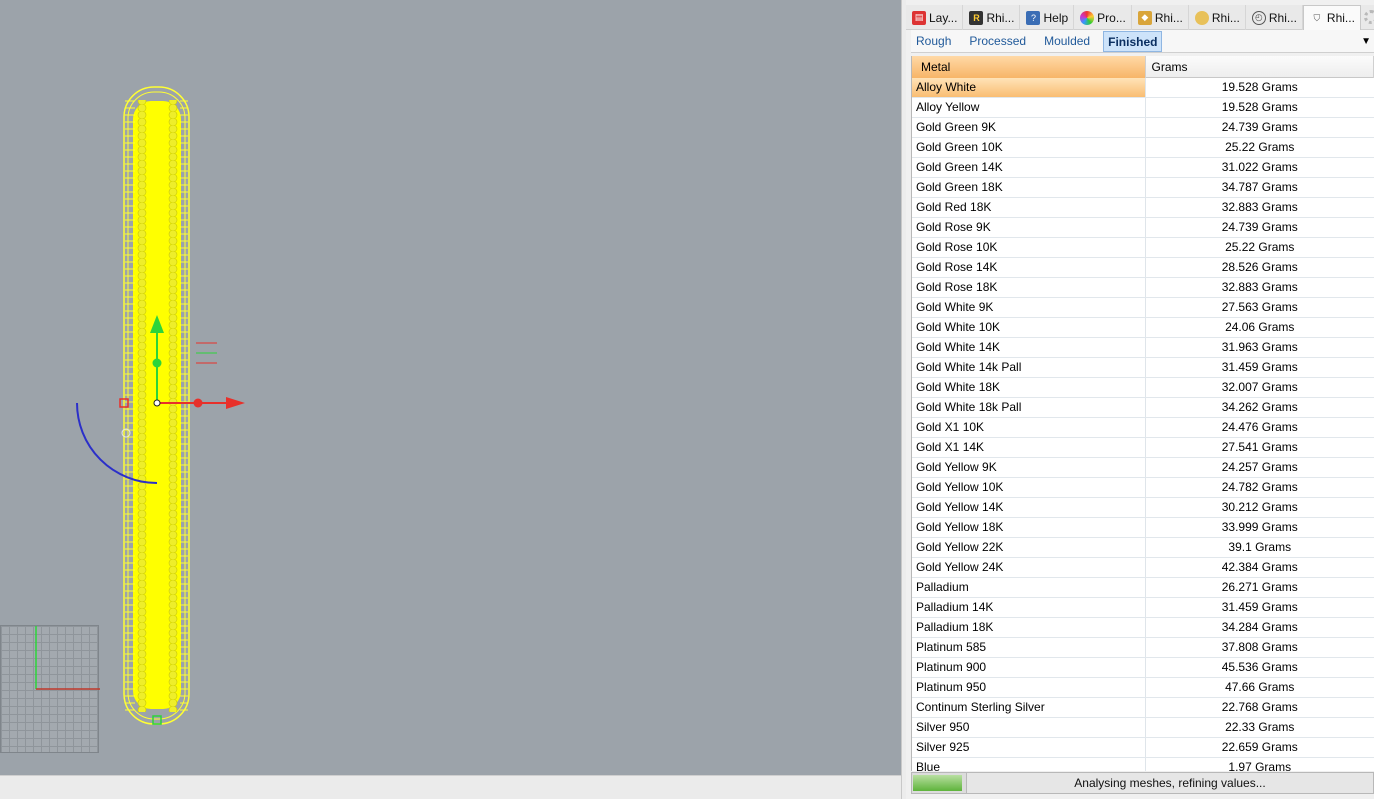 The width and height of the screenshot is (1374, 799). Describe the element at coordinates (1259, 227) in the screenshot. I see `grams-cell: 24.739 Grams` at that location.